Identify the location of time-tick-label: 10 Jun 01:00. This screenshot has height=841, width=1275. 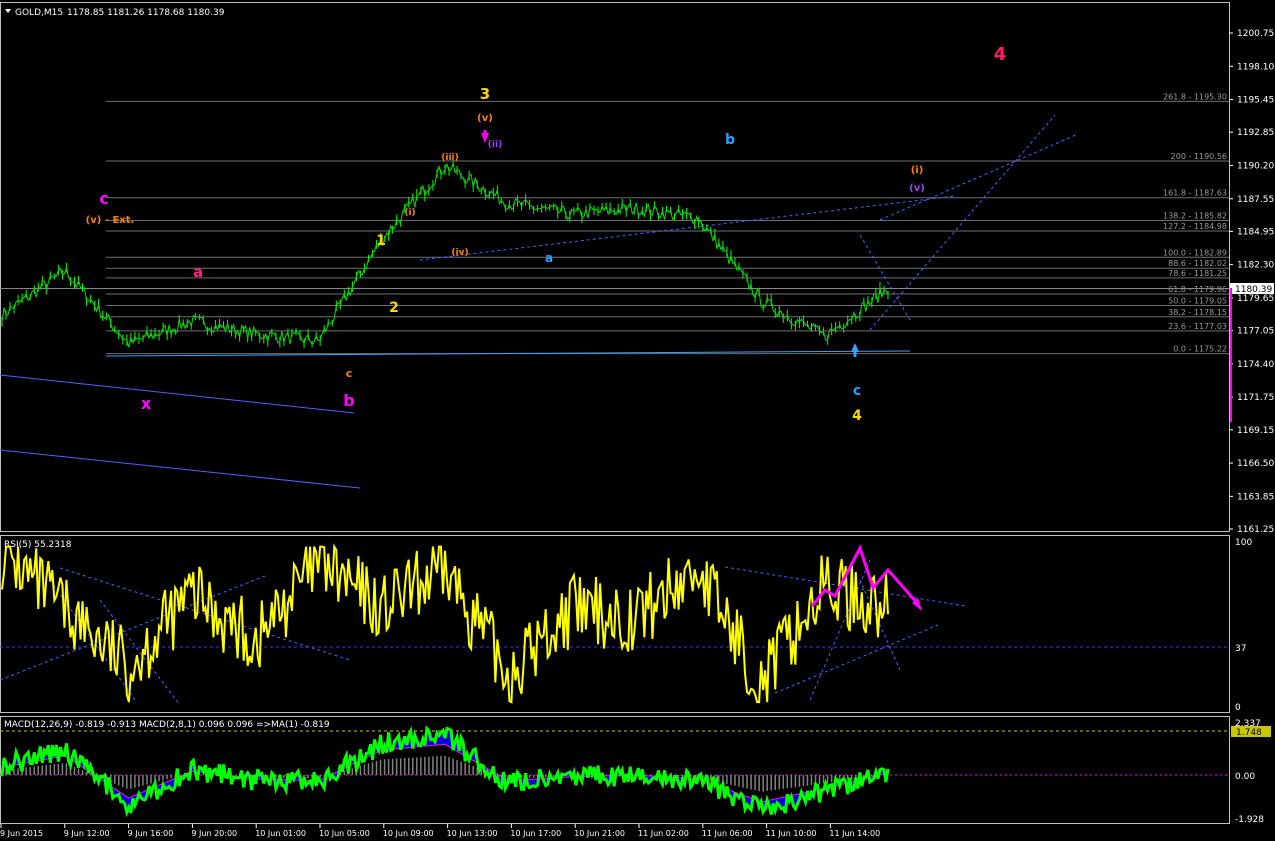
(280, 833).